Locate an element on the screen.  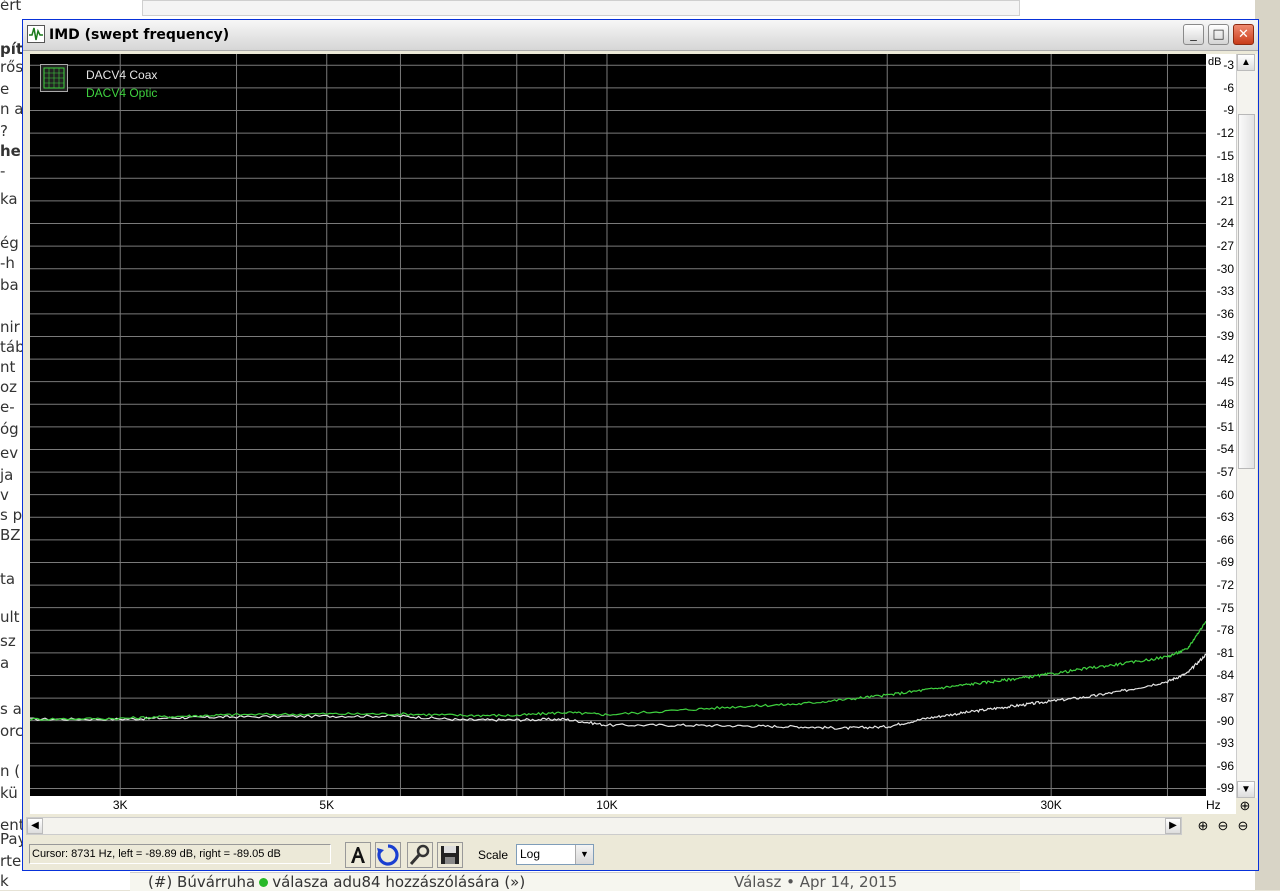
background-text-fragment: v is located at coordinates (4, 495).